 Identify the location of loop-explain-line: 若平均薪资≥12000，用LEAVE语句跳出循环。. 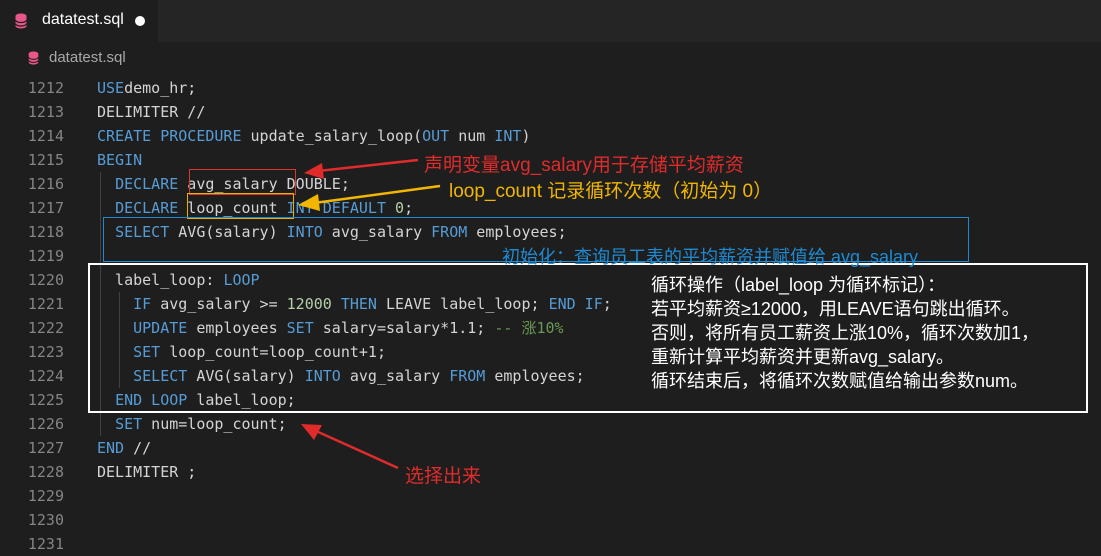
(835, 309).